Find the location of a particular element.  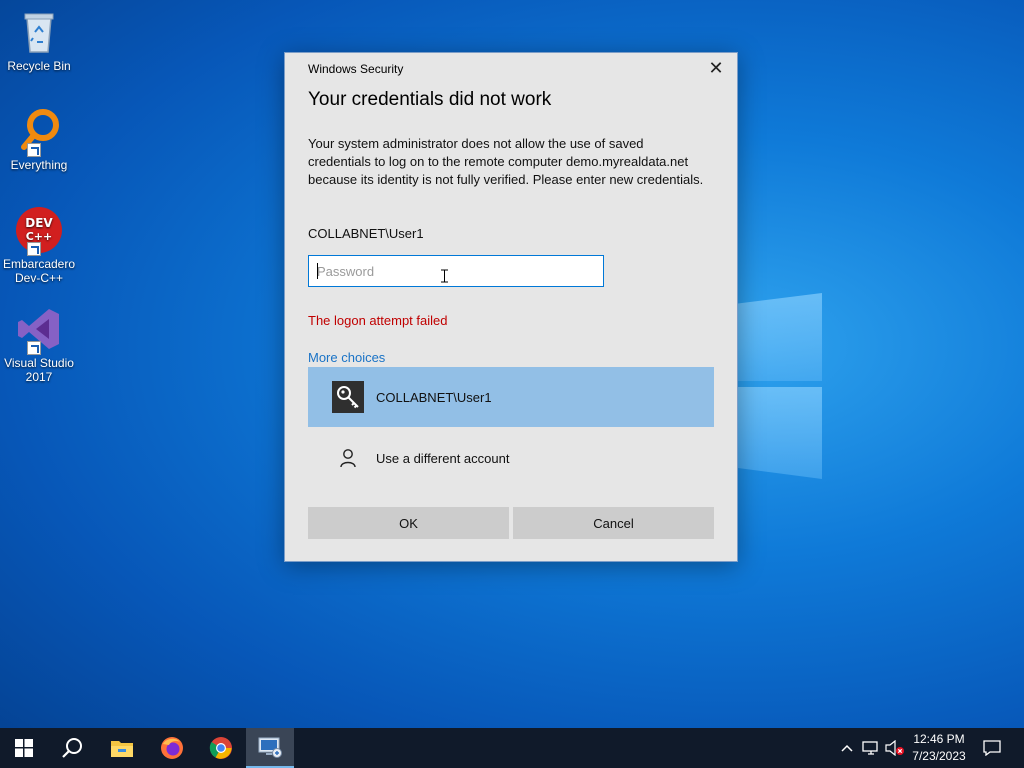

network-status is located at coordinates (871, 748).